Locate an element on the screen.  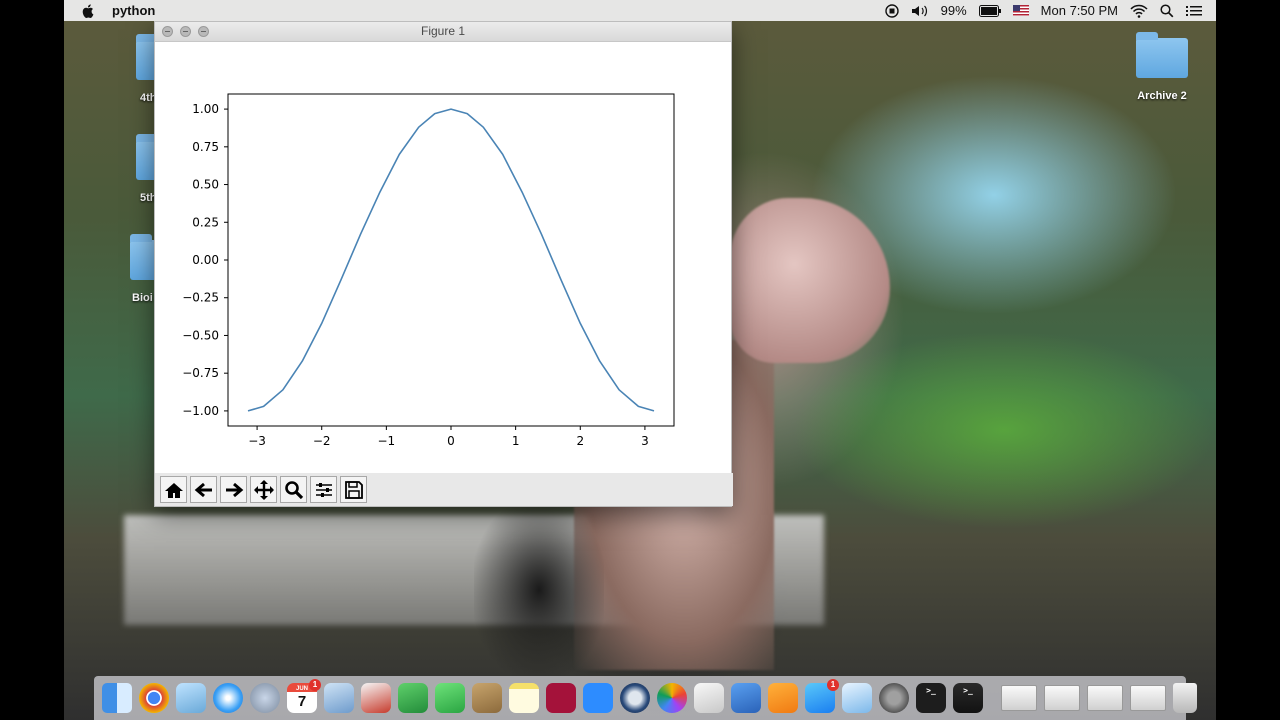
launchpad-icon is located at coordinates (265, 698).